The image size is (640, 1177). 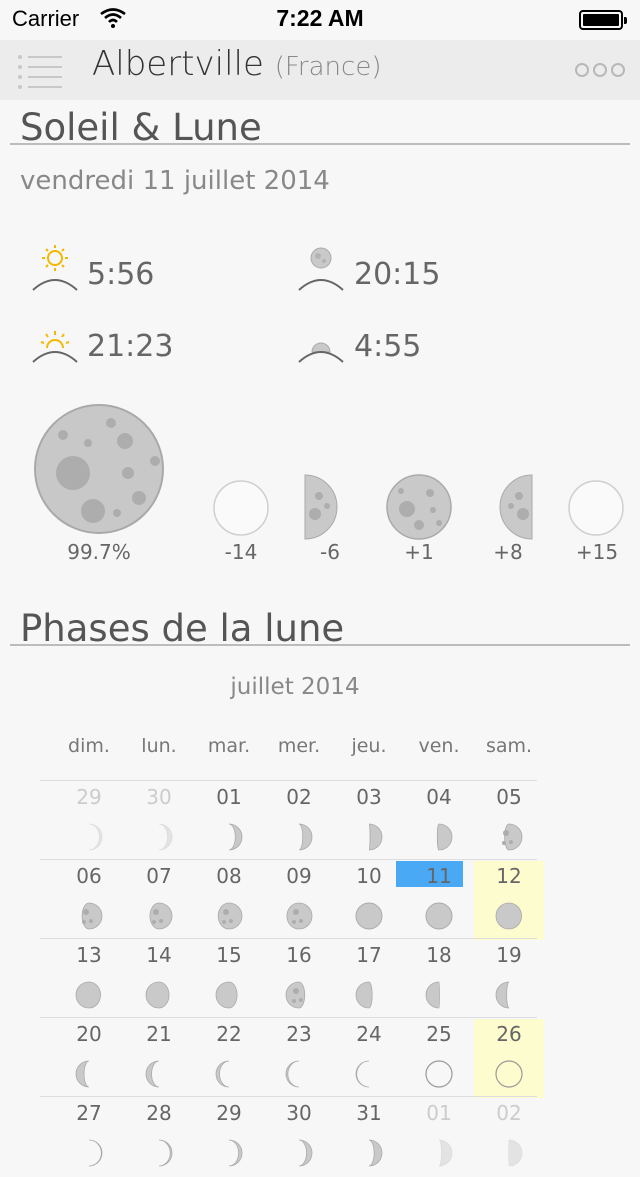 I want to click on location-title: Albertville (France), so click(x=236, y=64).